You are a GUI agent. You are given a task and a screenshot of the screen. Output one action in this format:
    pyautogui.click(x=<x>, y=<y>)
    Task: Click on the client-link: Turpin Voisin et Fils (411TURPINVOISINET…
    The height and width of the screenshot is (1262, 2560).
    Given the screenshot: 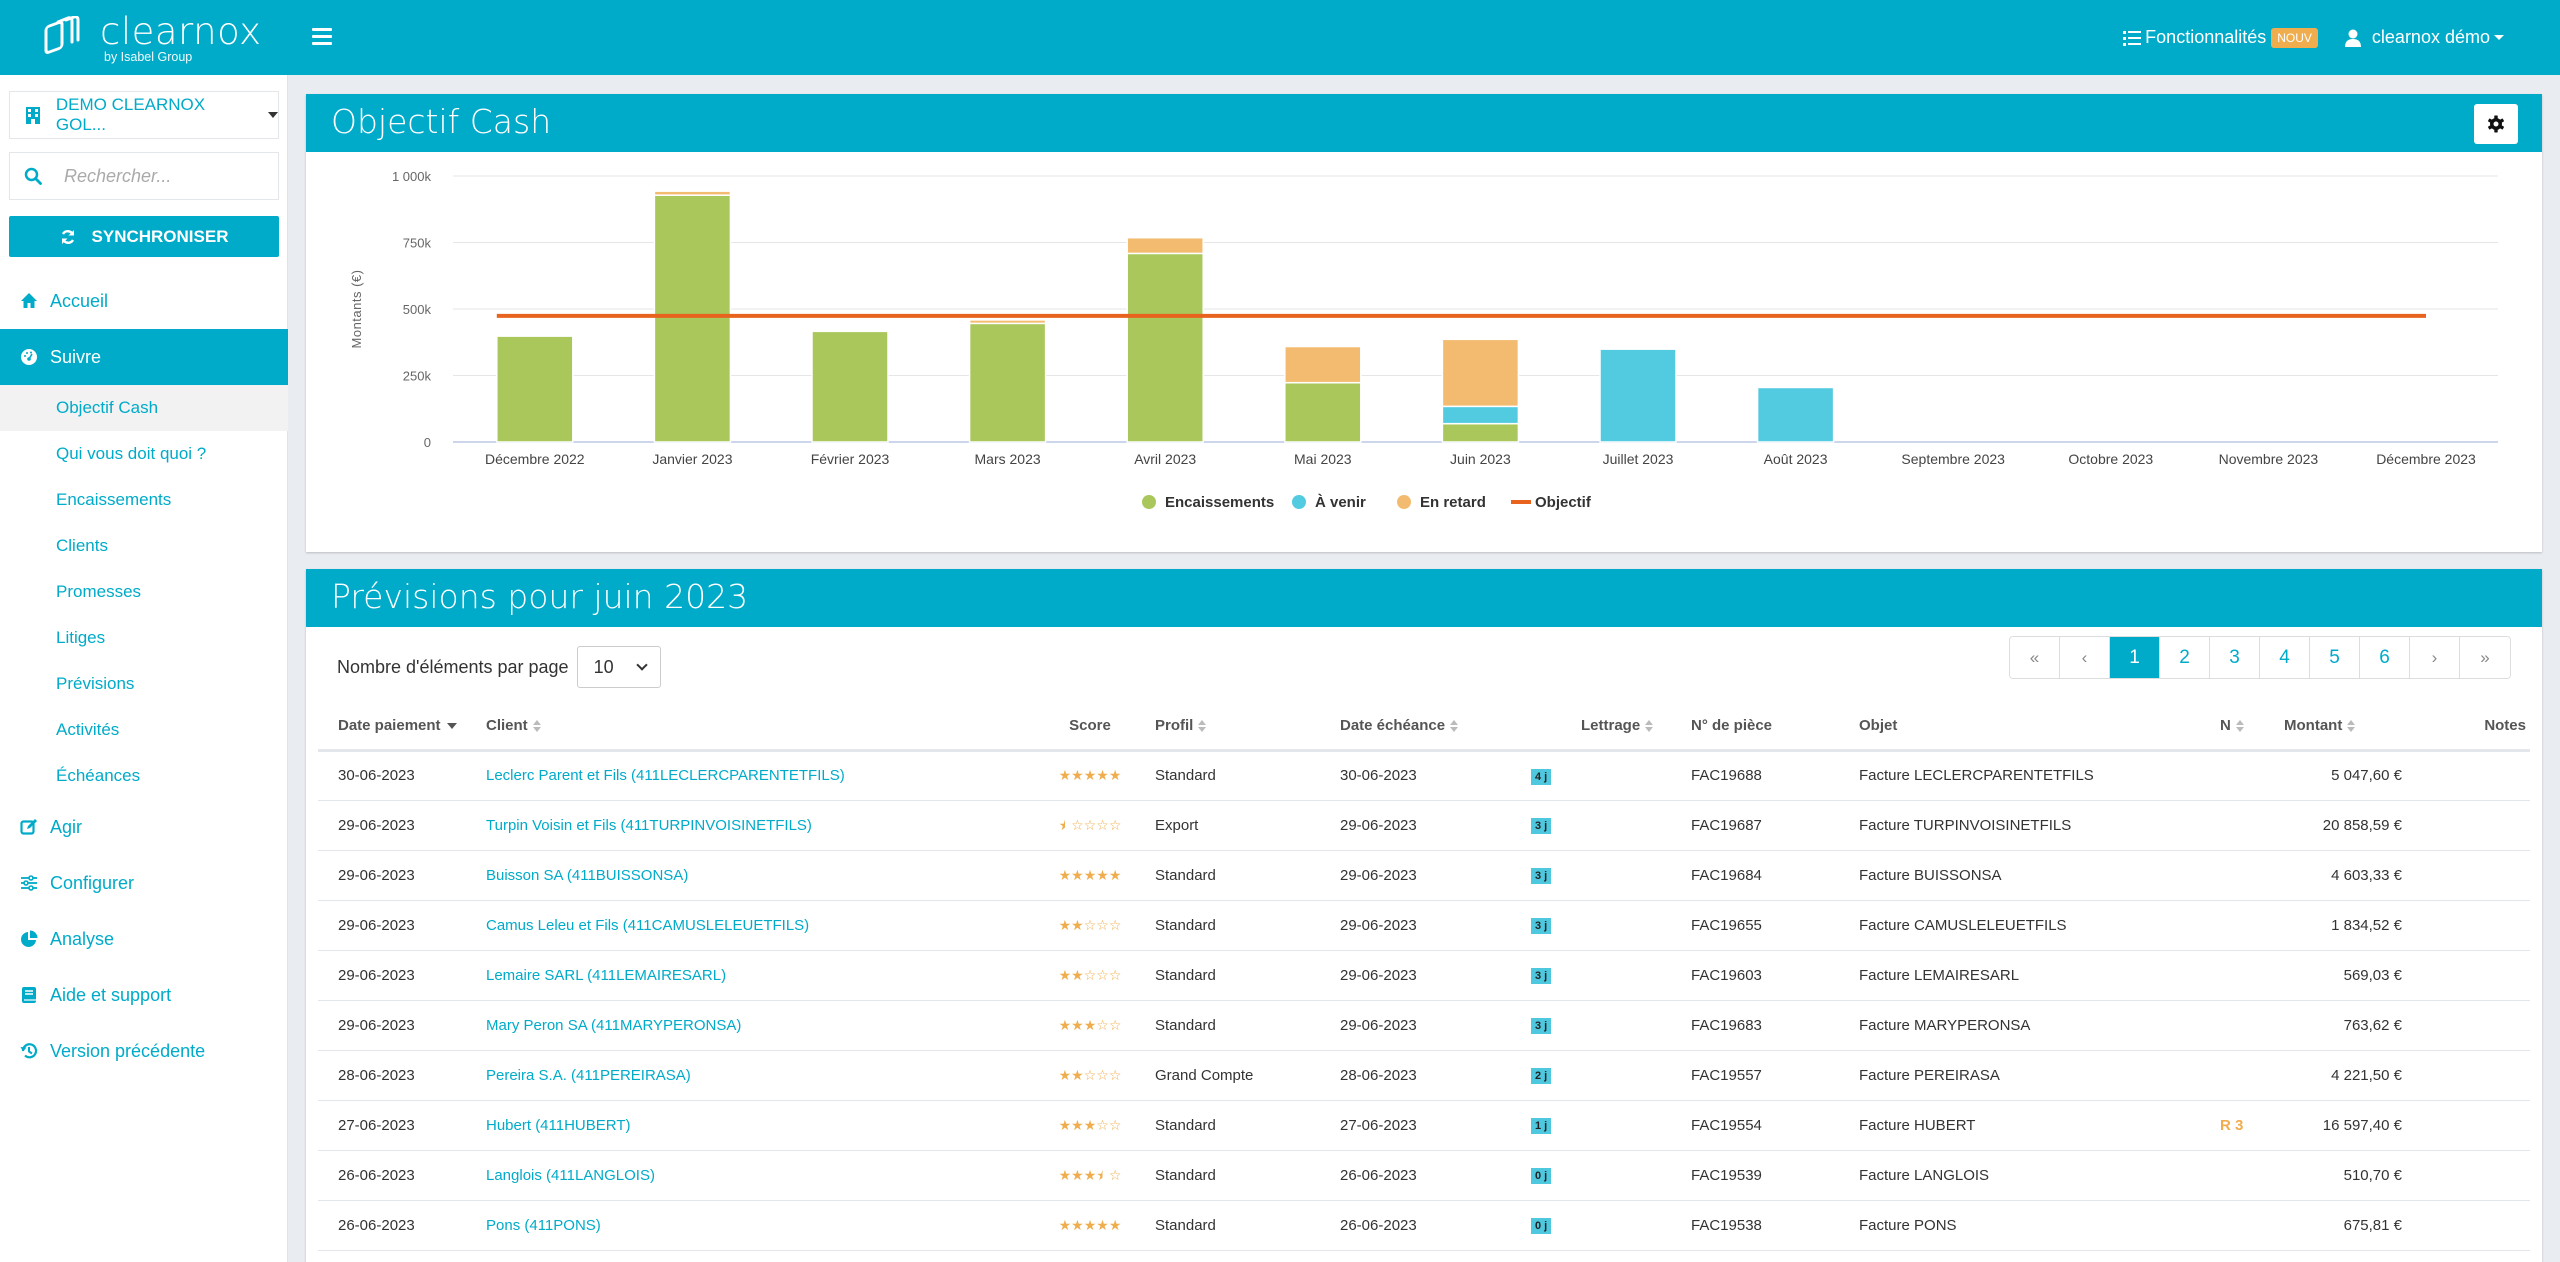 What is the action you would take?
    pyautogui.click(x=649, y=825)
    